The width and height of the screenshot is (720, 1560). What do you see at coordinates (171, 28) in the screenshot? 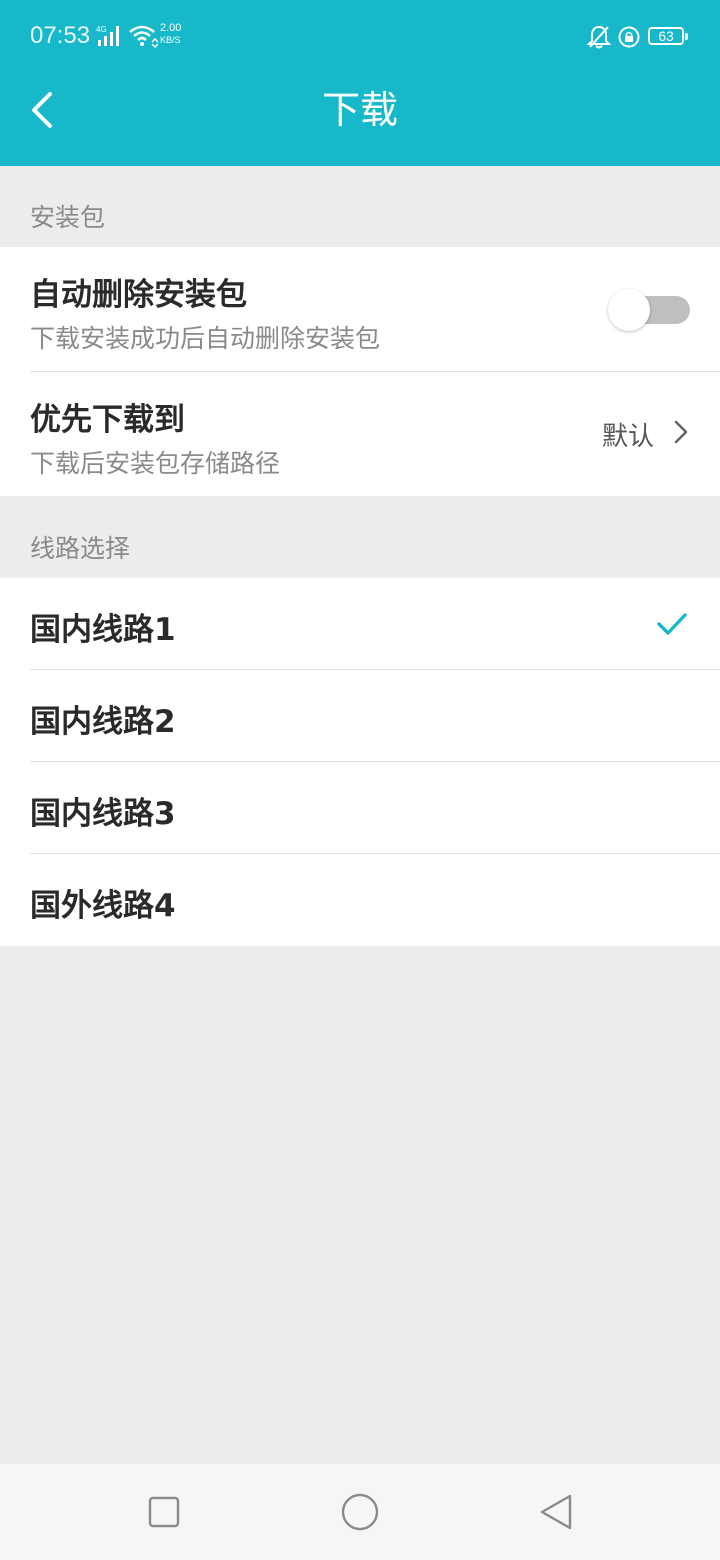
I see `network-speed-value: 2.00` at bounding box center [171, 28].